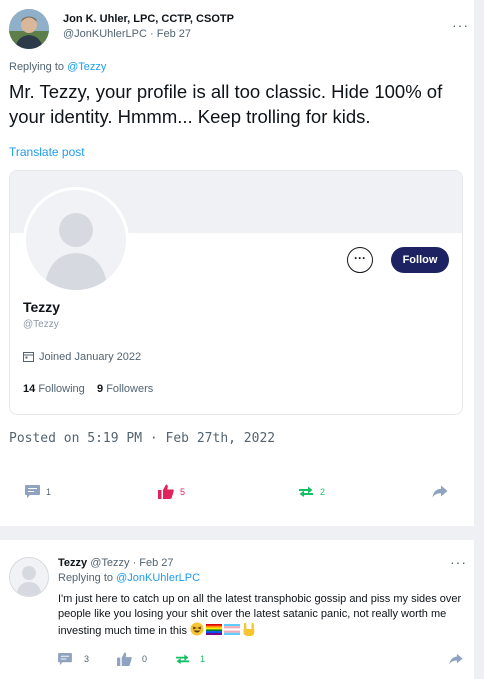 The height and width of the screenshot is (679, 484). I want to click on sign-of-the-horns-icon, so click(249, 629).